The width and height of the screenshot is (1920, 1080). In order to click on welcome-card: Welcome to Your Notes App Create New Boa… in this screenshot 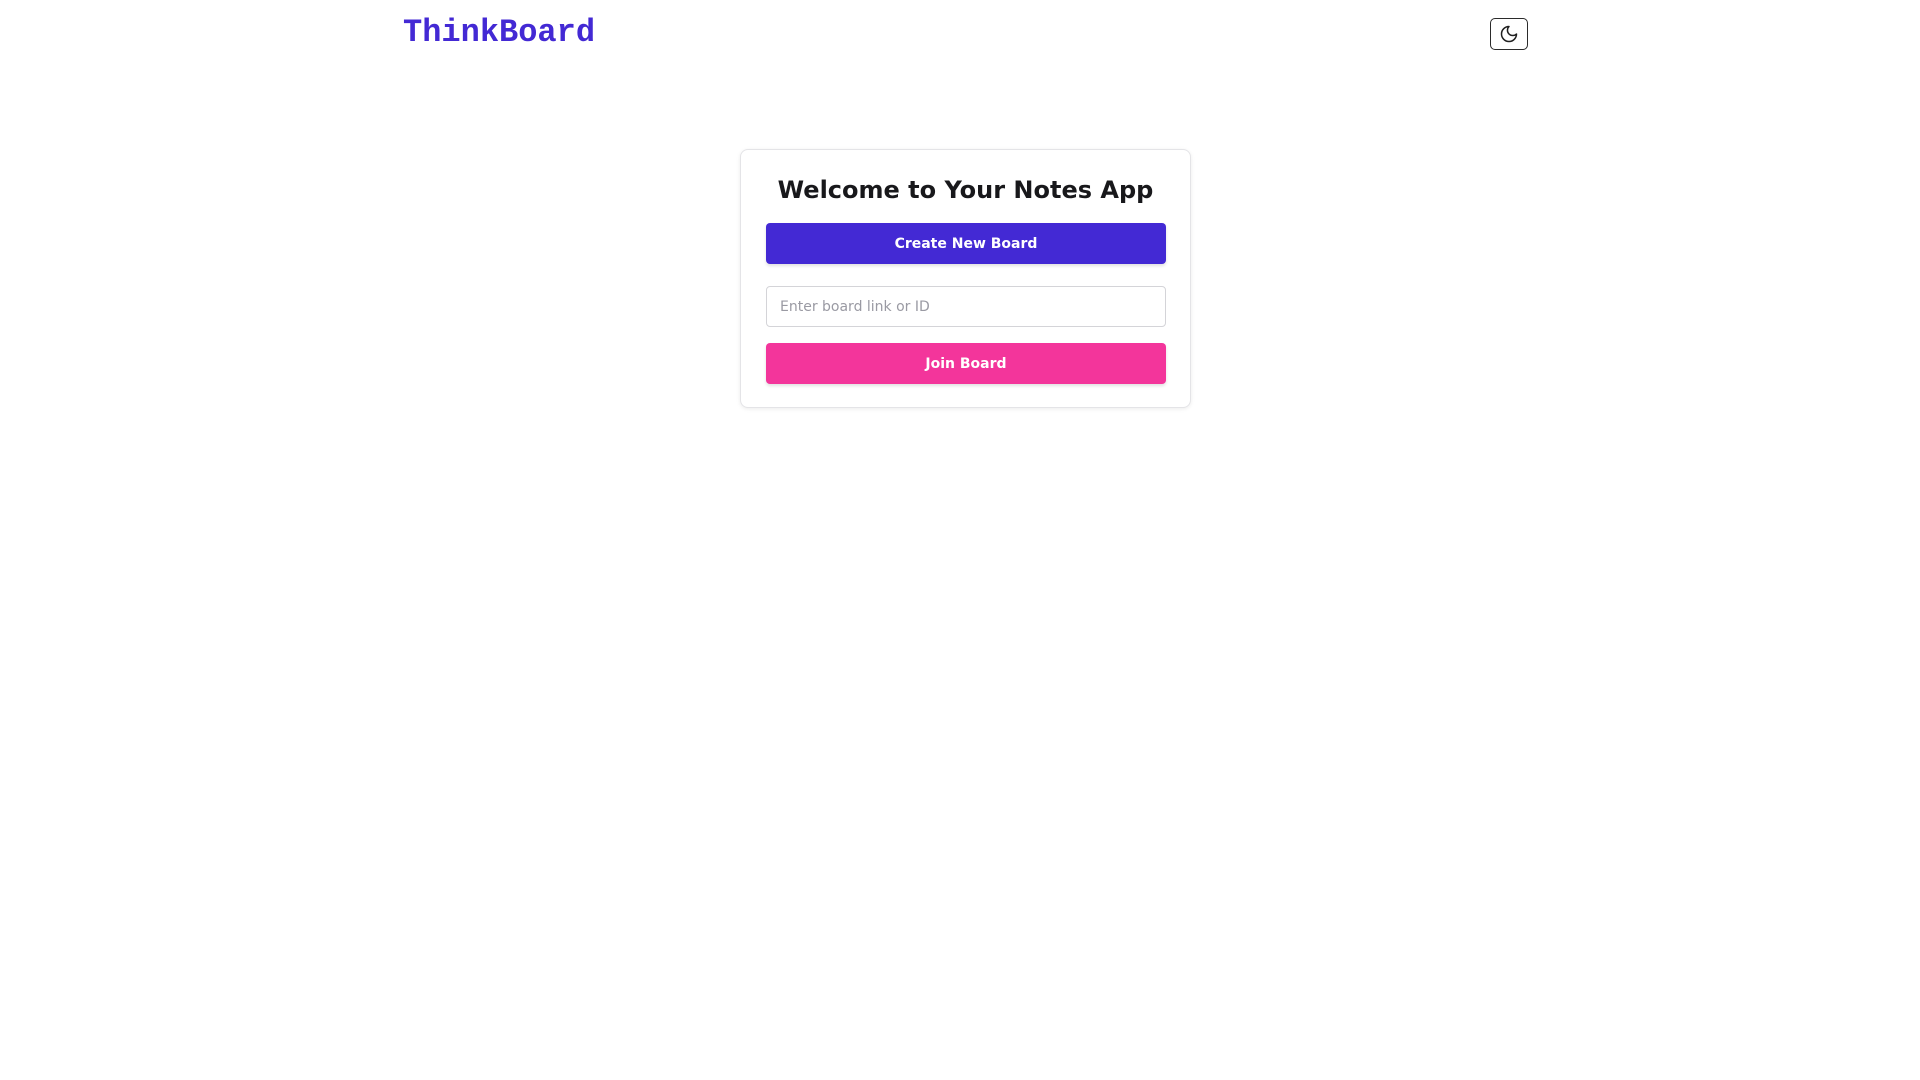, I will do `click(965, 278)`.